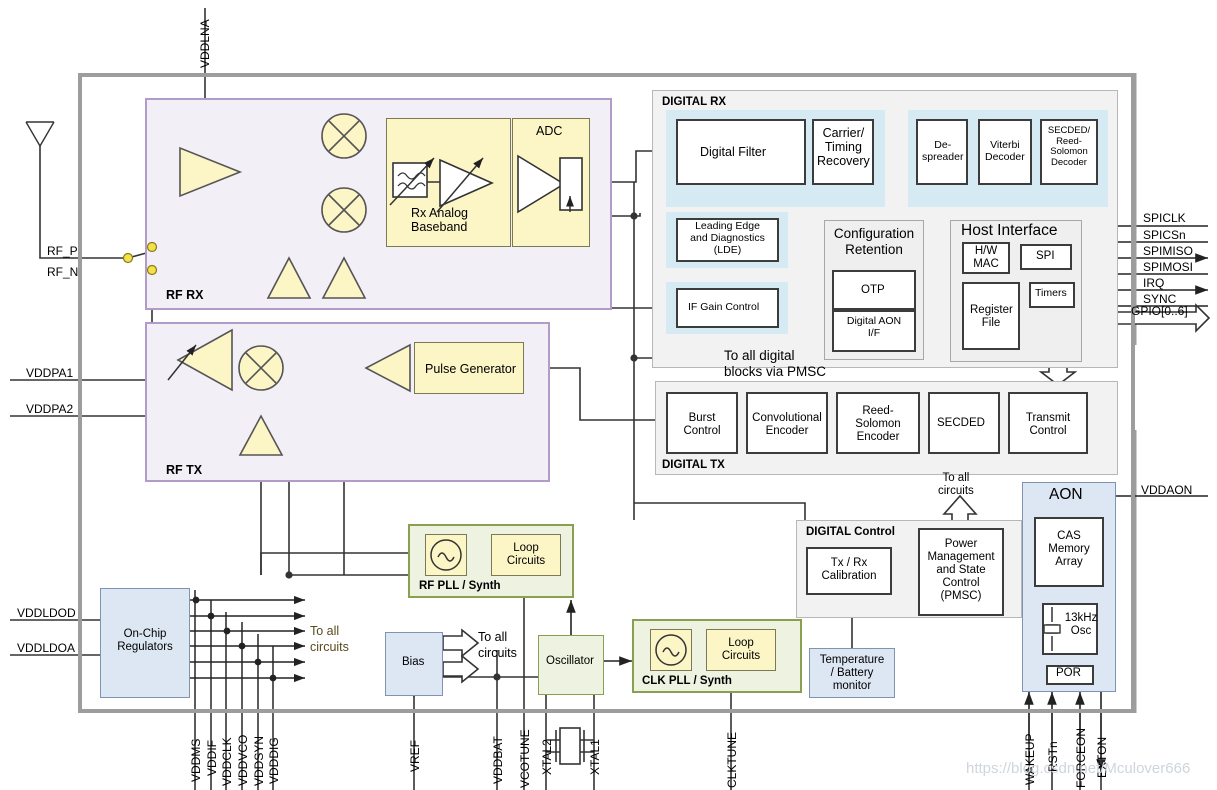  I want to click on pin-vref: VREF, so click(415, 755).